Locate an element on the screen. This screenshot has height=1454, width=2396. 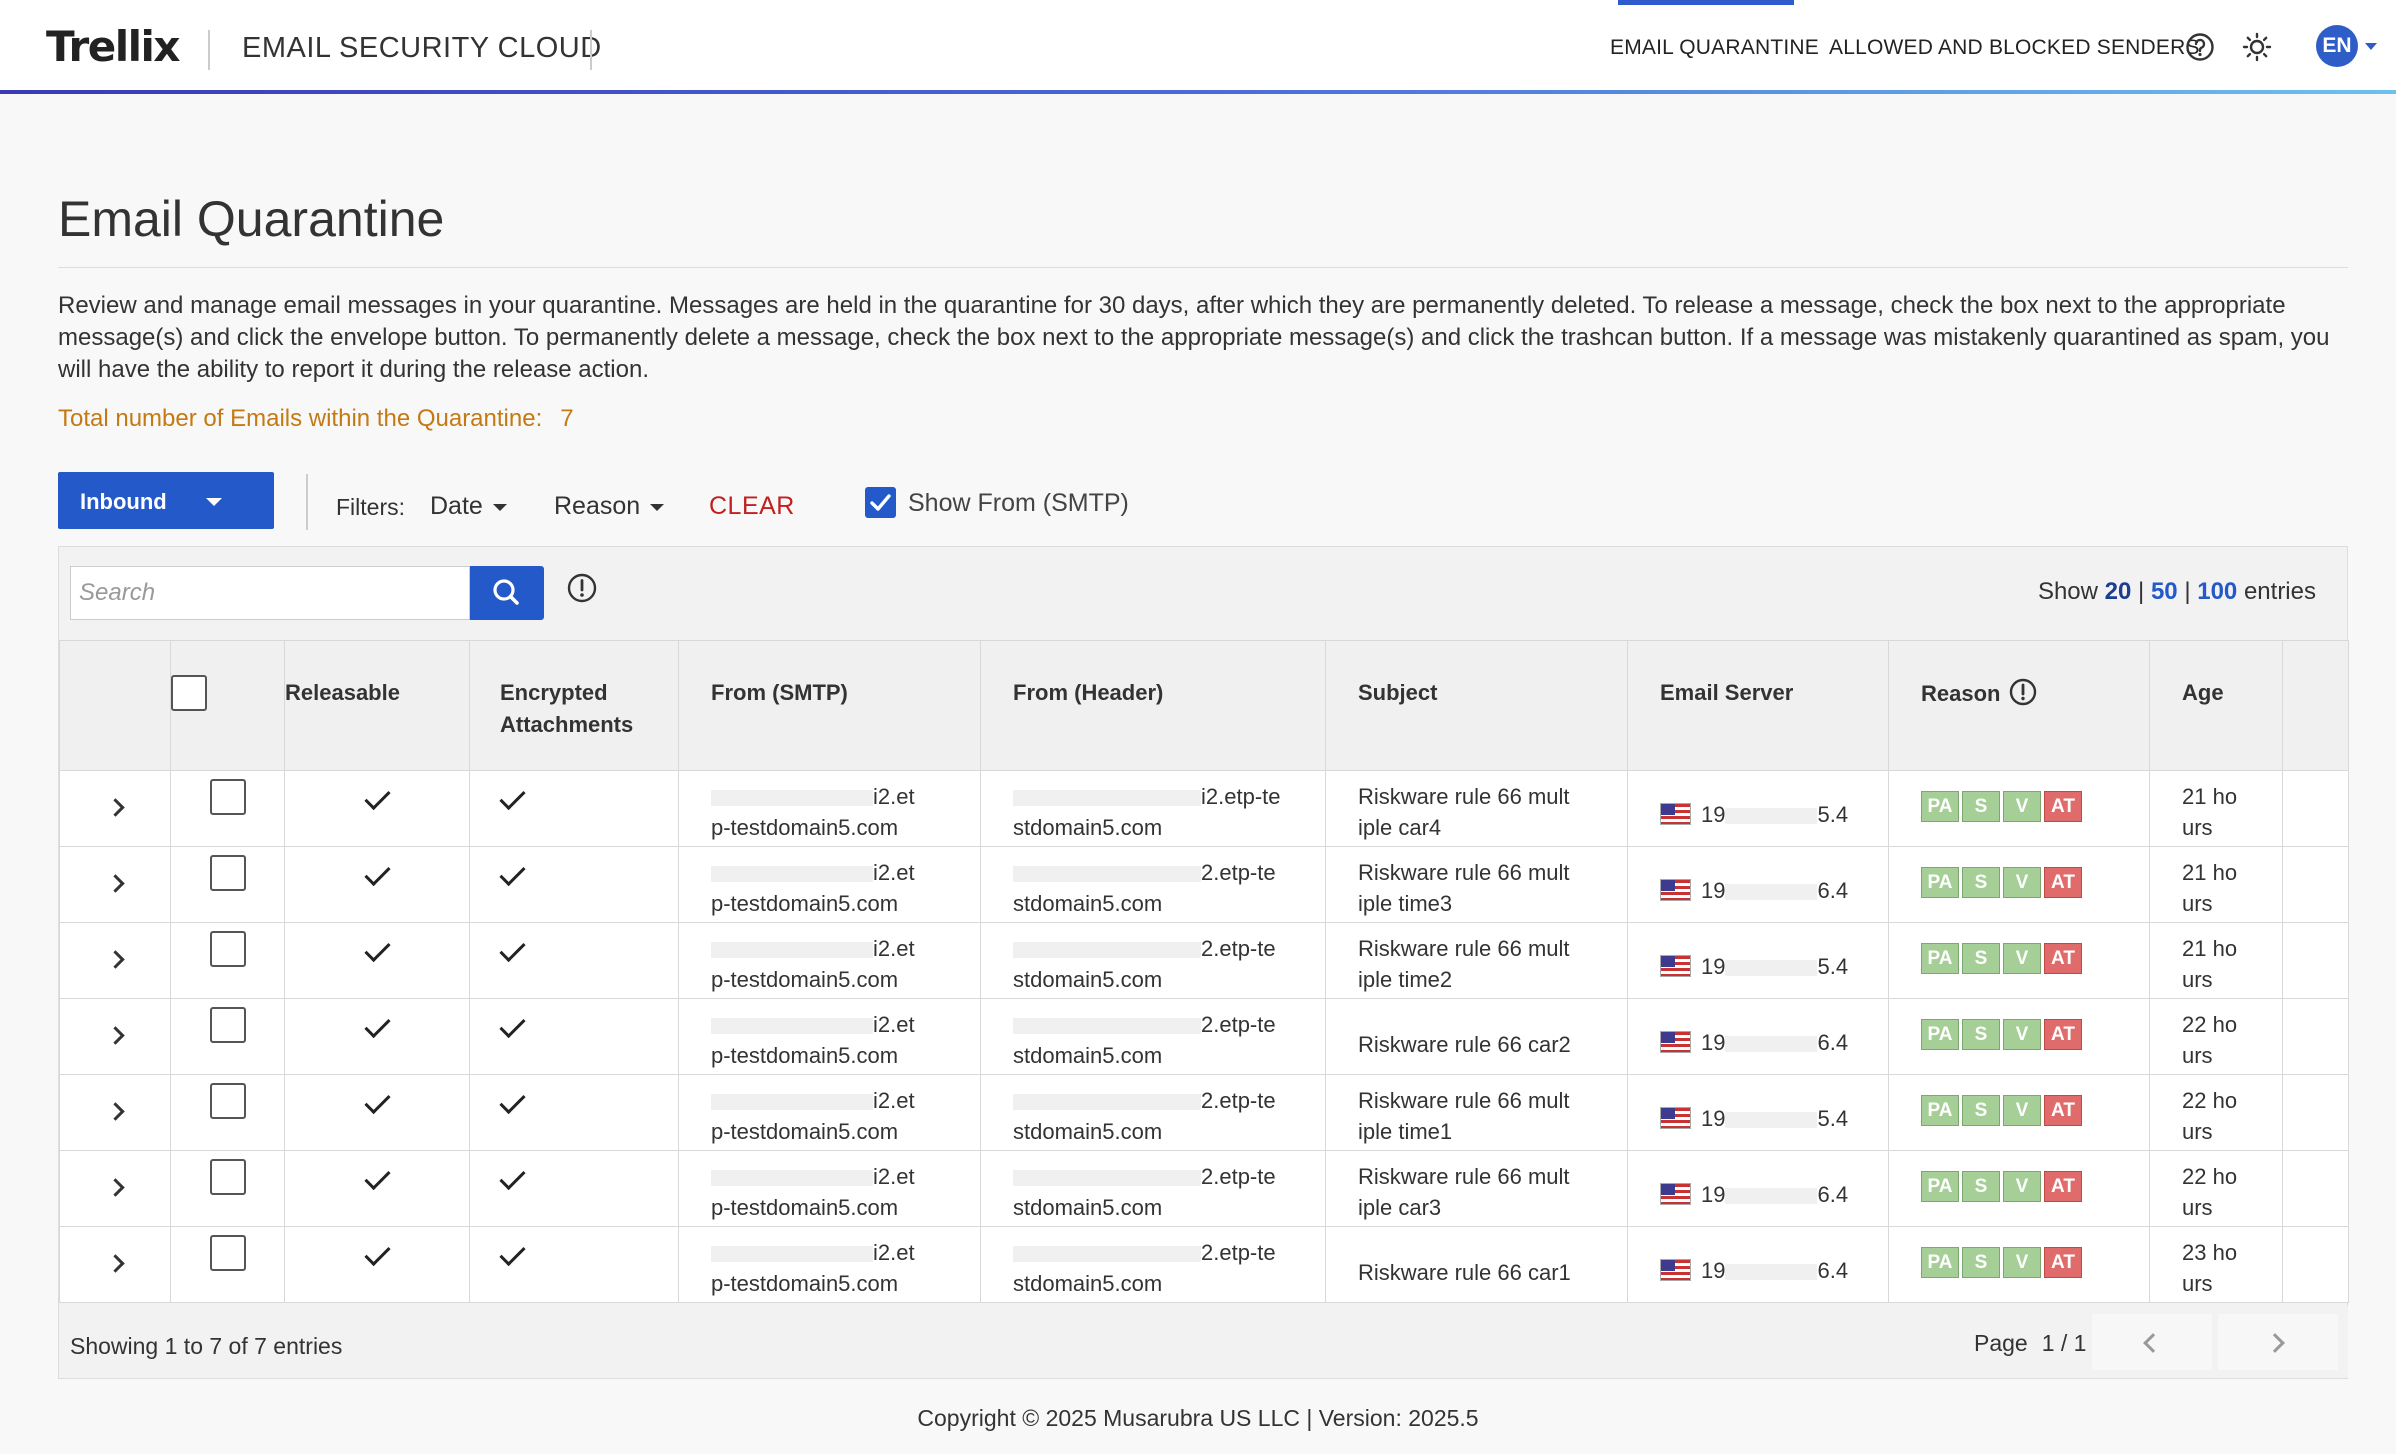
nav-allowed-blocked-senders: ALLOWED AND BLOCKED SENDERS is located at coordinates (2014, 48).